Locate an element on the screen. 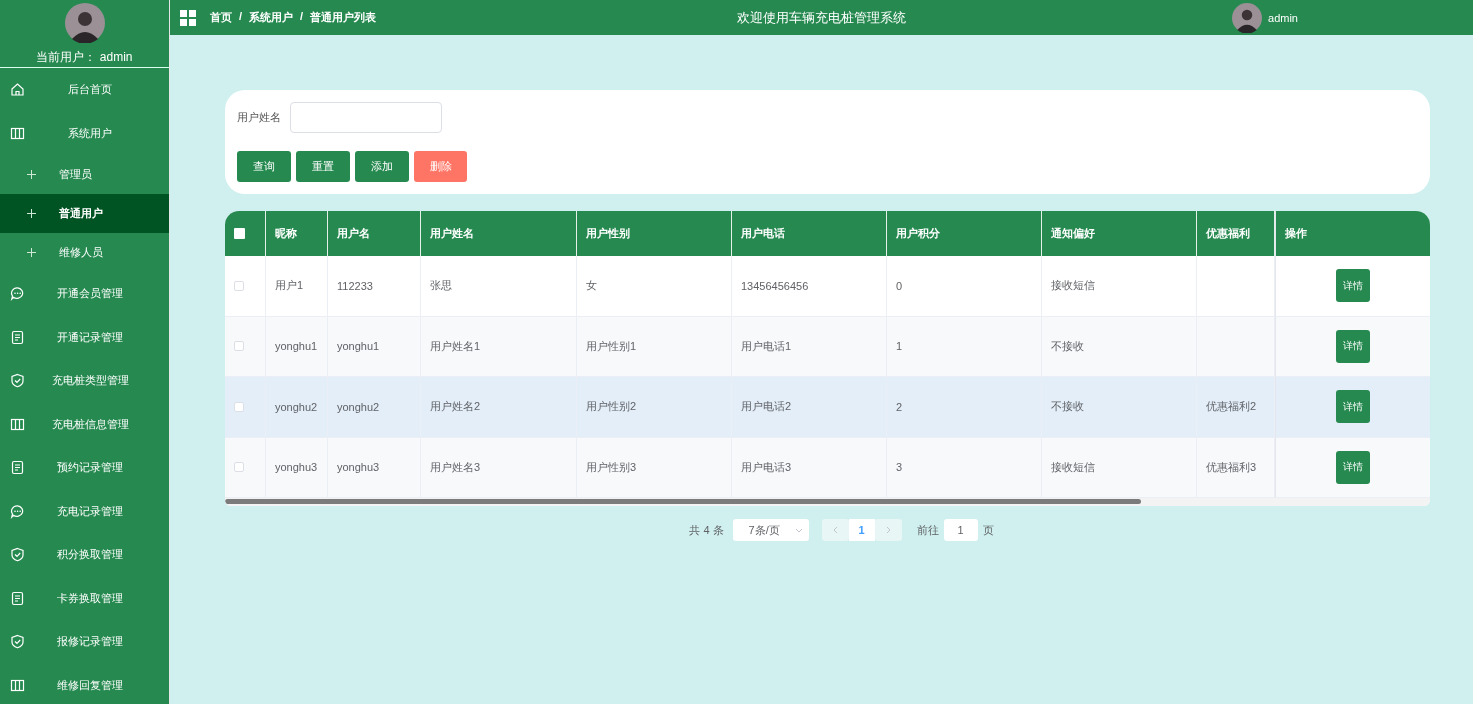  menu-item: 开通会员管理 is located at coordinates (84, 294).